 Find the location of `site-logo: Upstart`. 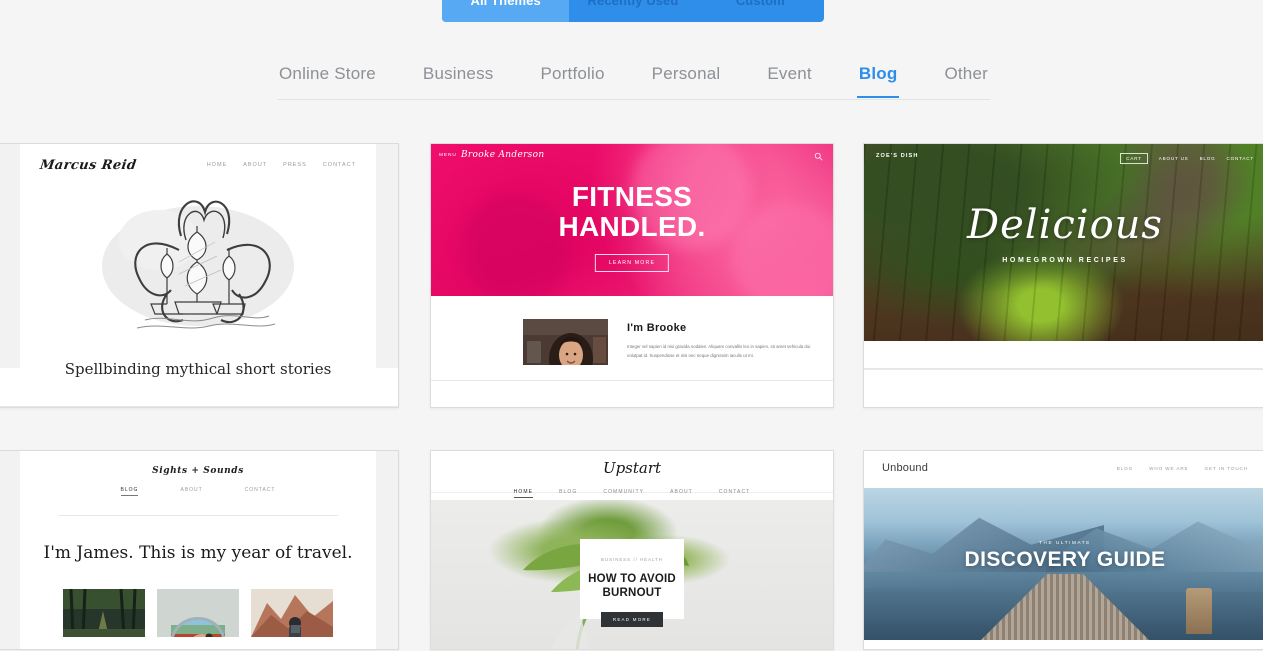

site-logo: Upstart is located at coordinates (632, 468).